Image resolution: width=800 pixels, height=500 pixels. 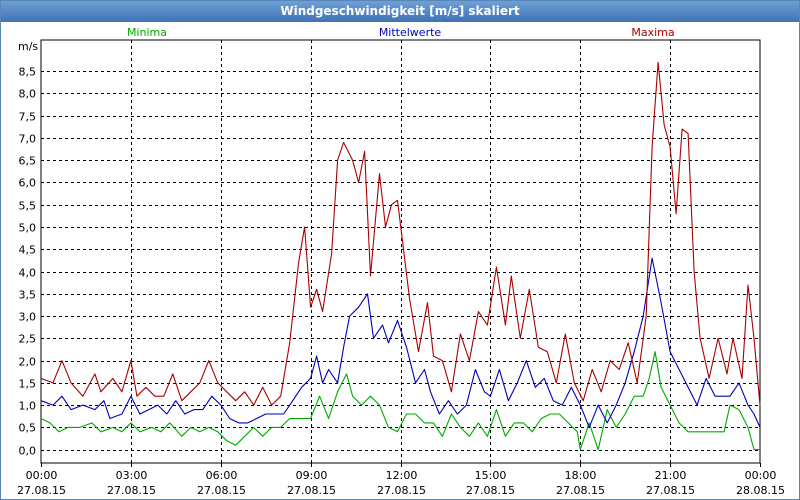 What do you see at coordinates (652, 32) in the screenshot?
I see `legend-maxima: Maxima` at bounding box center [652, 32].